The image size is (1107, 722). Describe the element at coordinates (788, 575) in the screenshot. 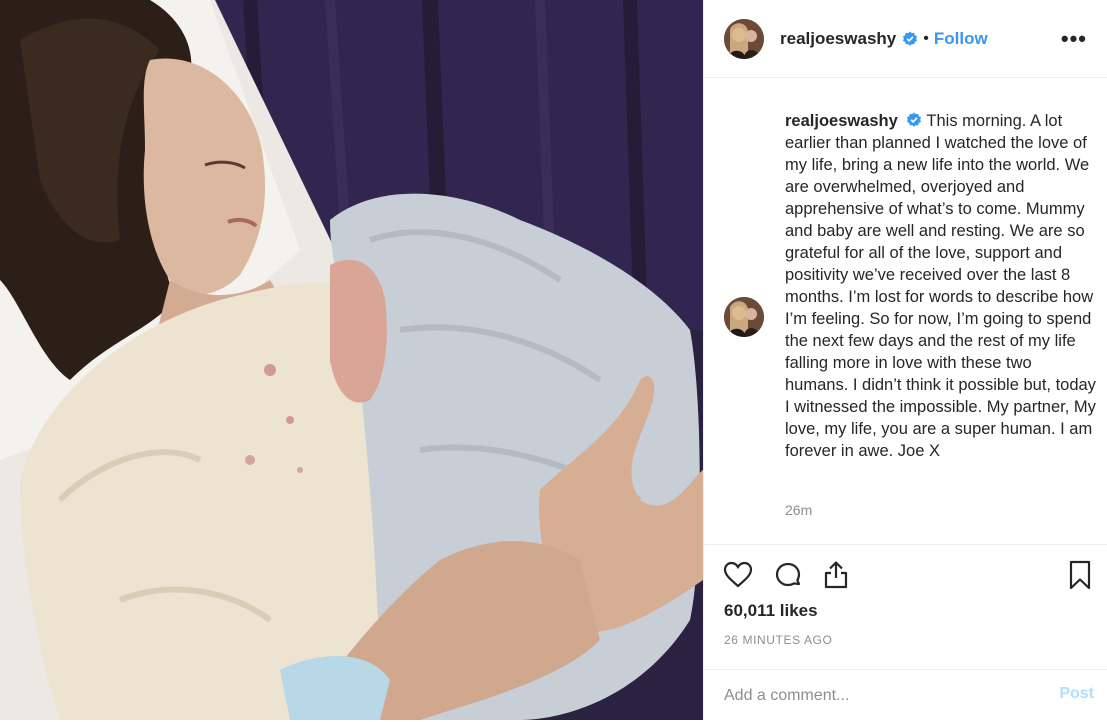

I see `speech-bubble-icon` at that location.